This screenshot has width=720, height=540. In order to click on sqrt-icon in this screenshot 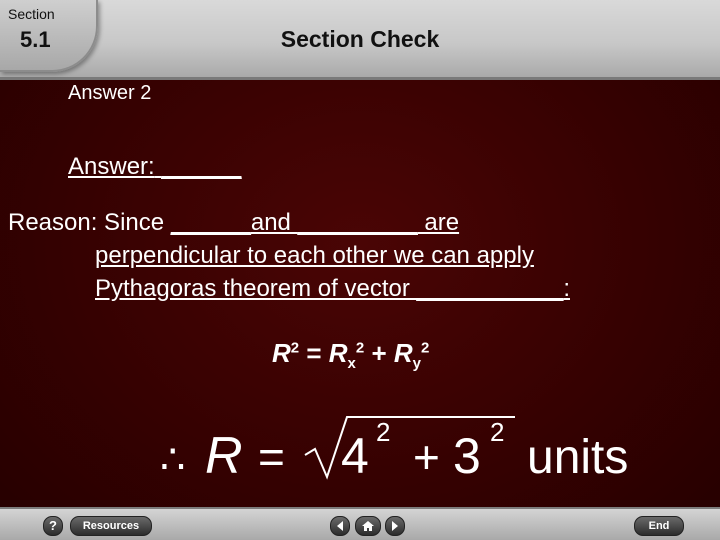, I will do `click(409, 448)`.